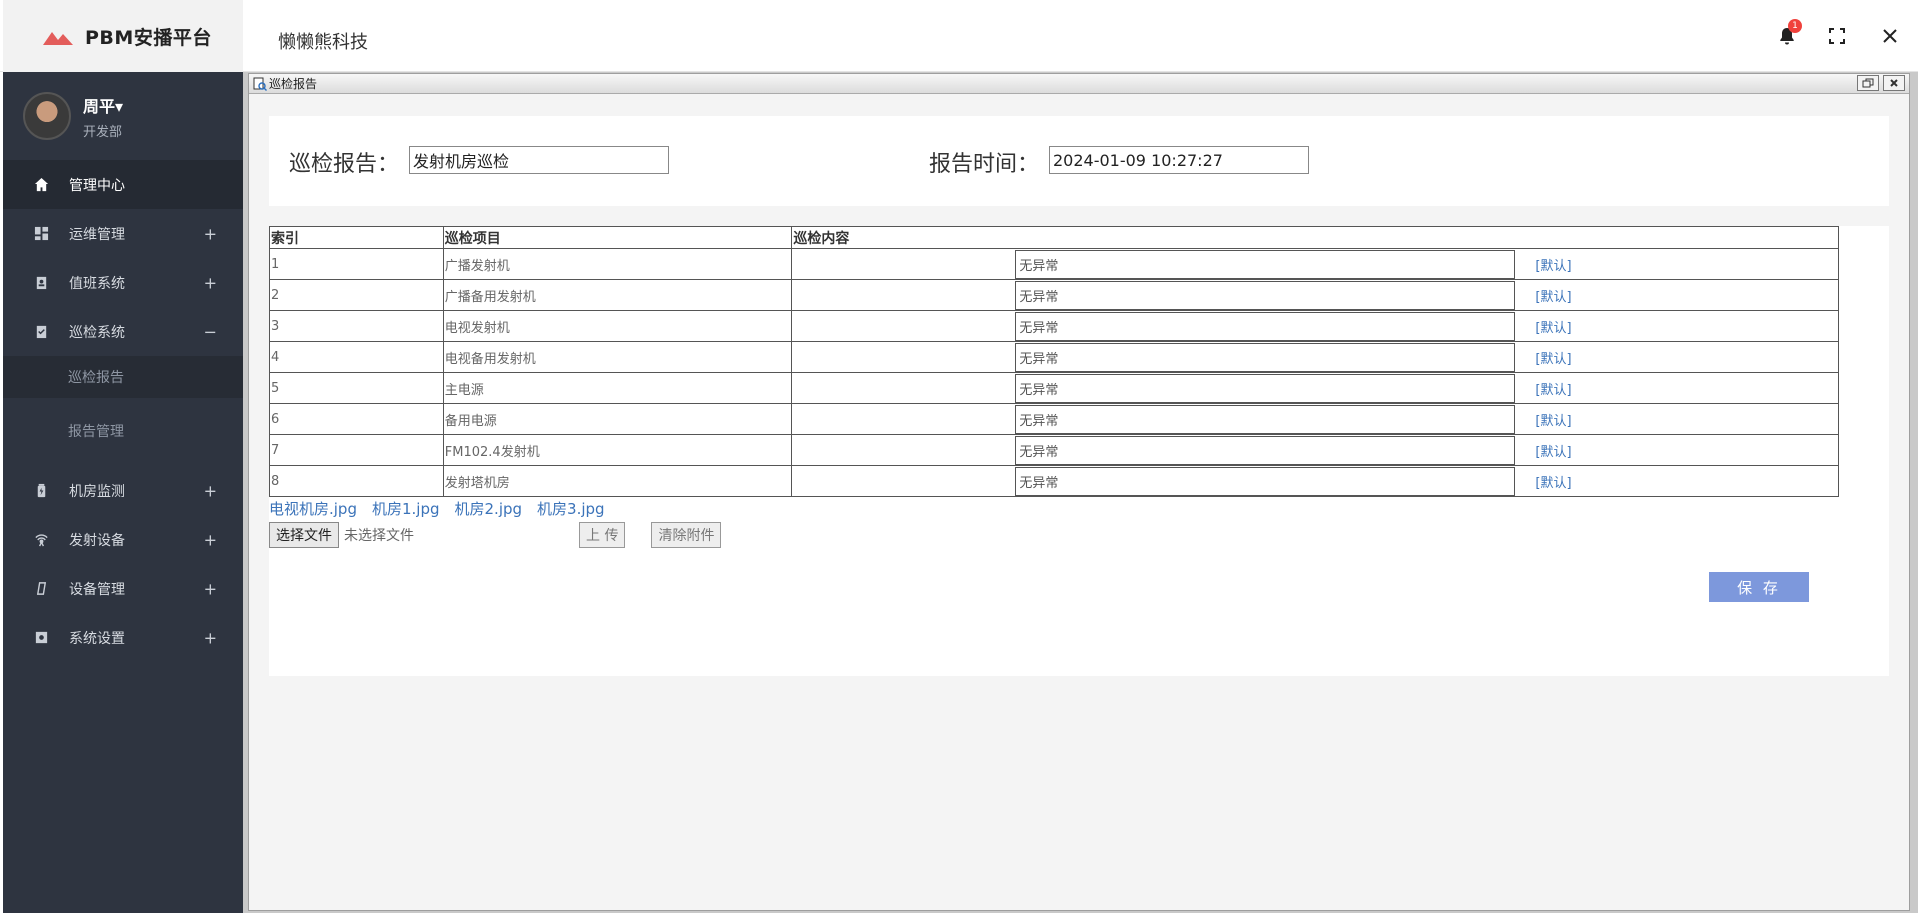  I want to click on row-item: FM102.4发射机, so click(617, 450).